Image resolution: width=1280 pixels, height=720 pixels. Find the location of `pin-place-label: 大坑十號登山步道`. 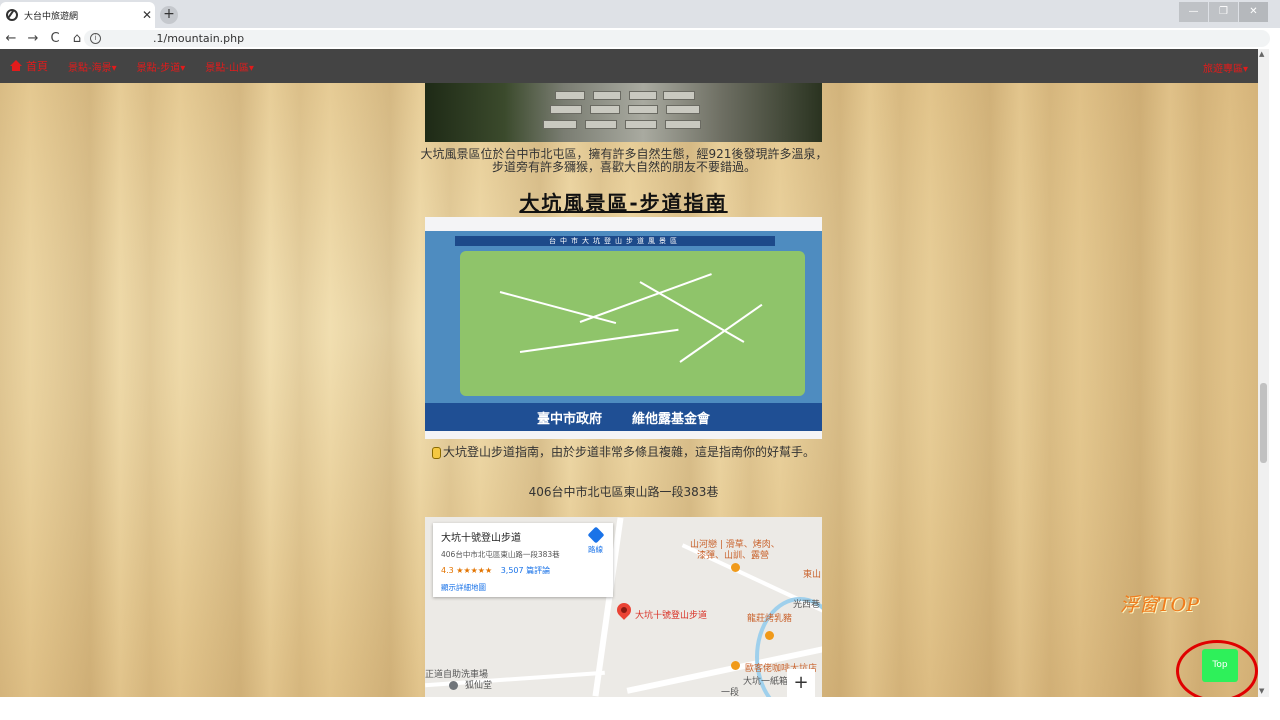

pin-place-label: 大坑十號登山步道 is located at coordinates (671, 614).